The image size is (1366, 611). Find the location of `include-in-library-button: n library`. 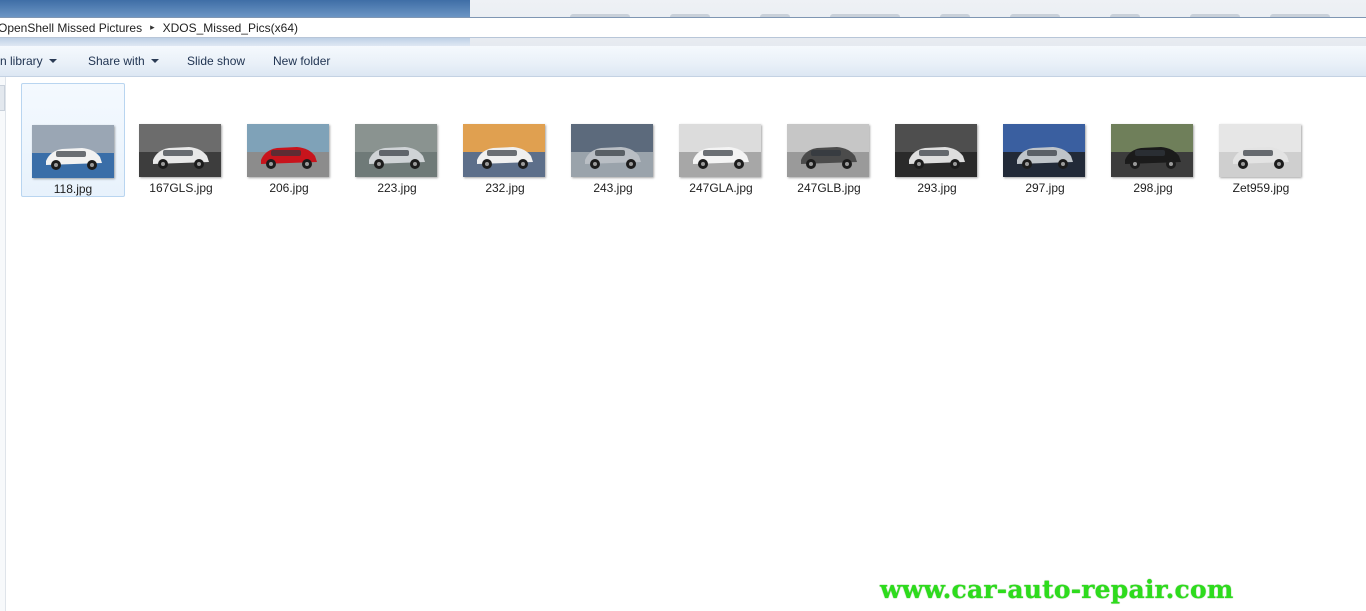

include-in-library-button: n library is located at coordinates (28, 61).